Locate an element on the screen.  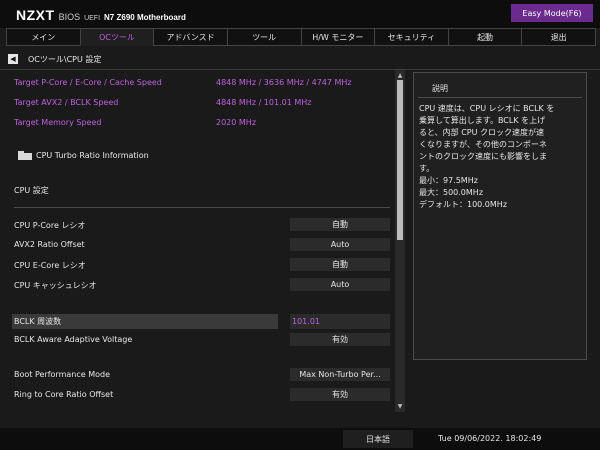
section-divider is located at coordinates (202, 207).